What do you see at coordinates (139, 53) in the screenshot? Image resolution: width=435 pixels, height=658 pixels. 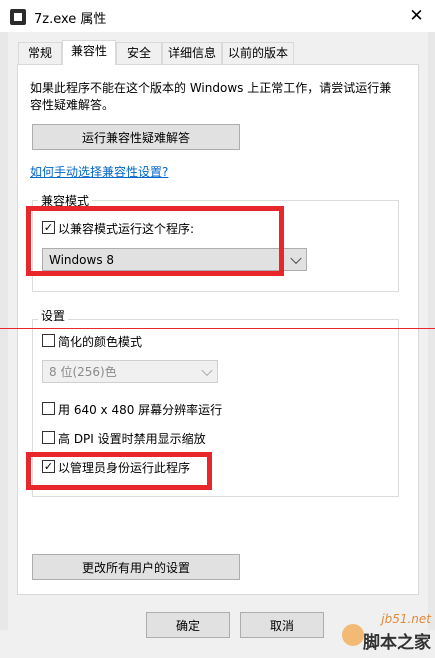 I see `tab-security: 安全` at bounding box center [139, 53].